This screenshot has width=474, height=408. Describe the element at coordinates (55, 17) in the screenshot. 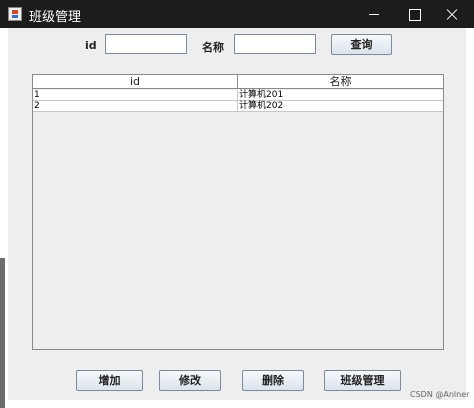

I see `window-title: 班级管理` at that location.